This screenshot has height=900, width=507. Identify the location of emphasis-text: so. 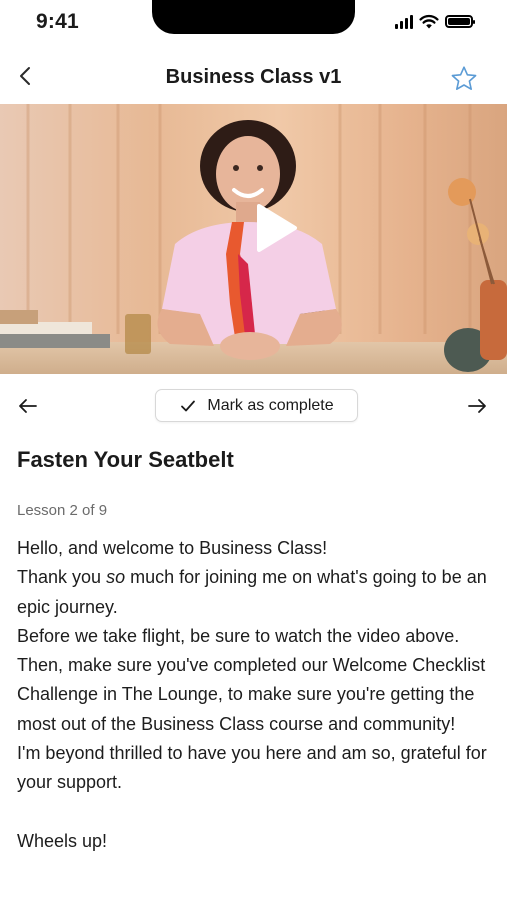
(116, 577).